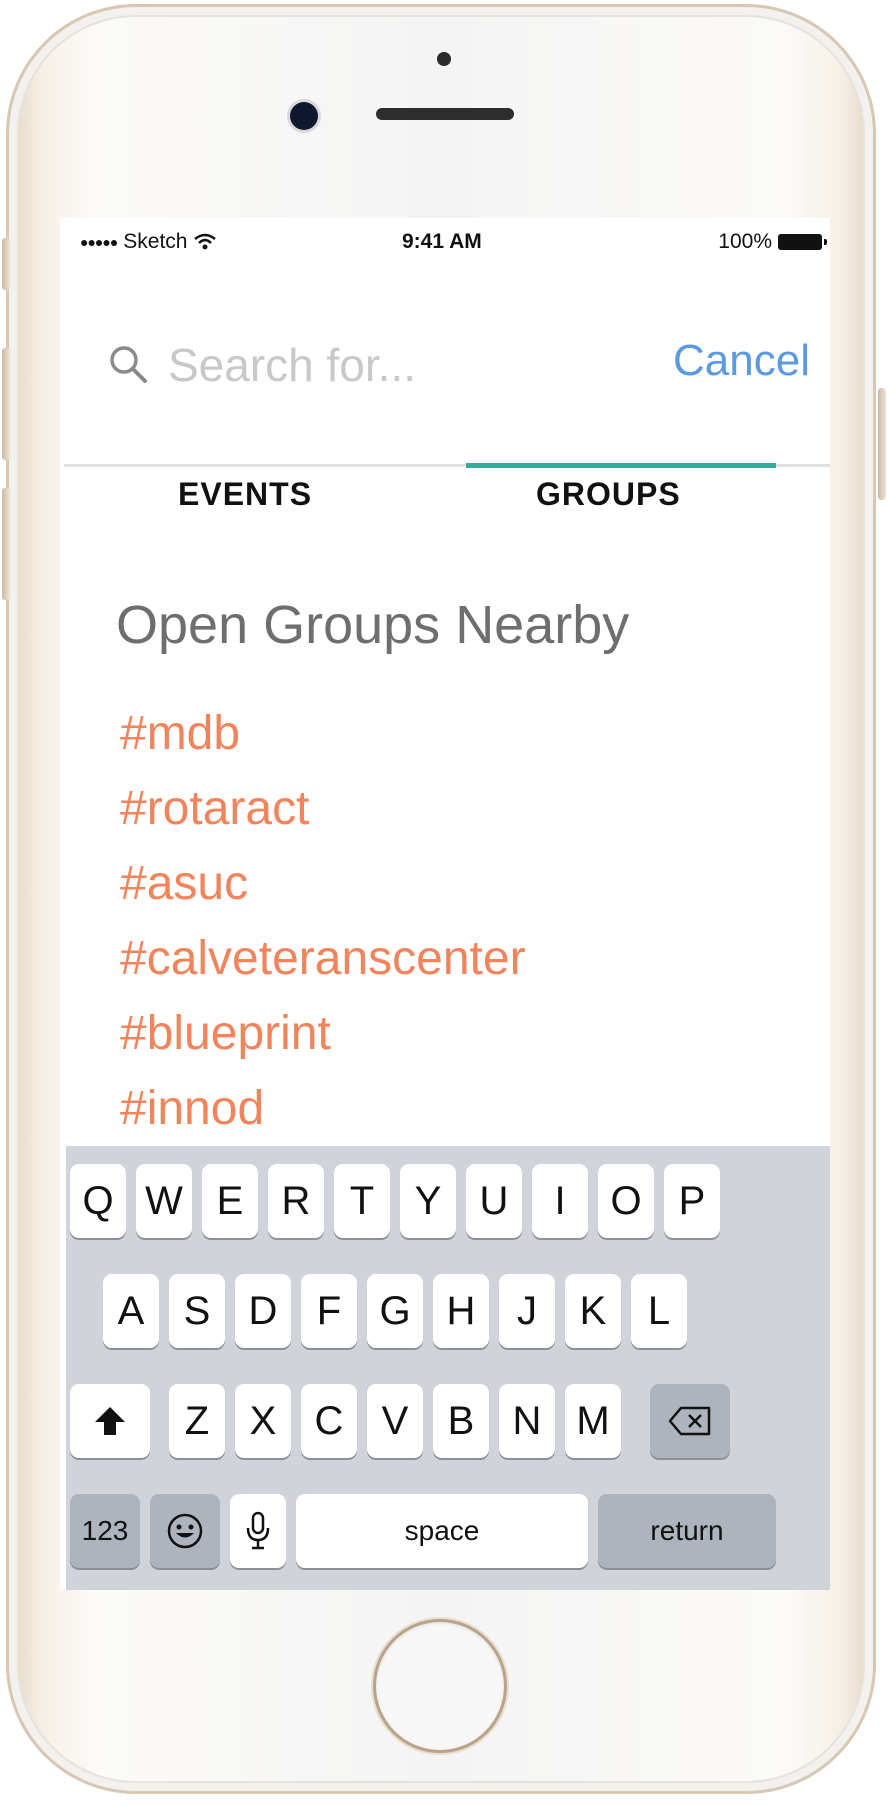 This screenshot has height=1806, width=888. What do you see at coordinates (6, 544) in the screenshot?
I see `volume-down-button` at bounding box center [6, 544].